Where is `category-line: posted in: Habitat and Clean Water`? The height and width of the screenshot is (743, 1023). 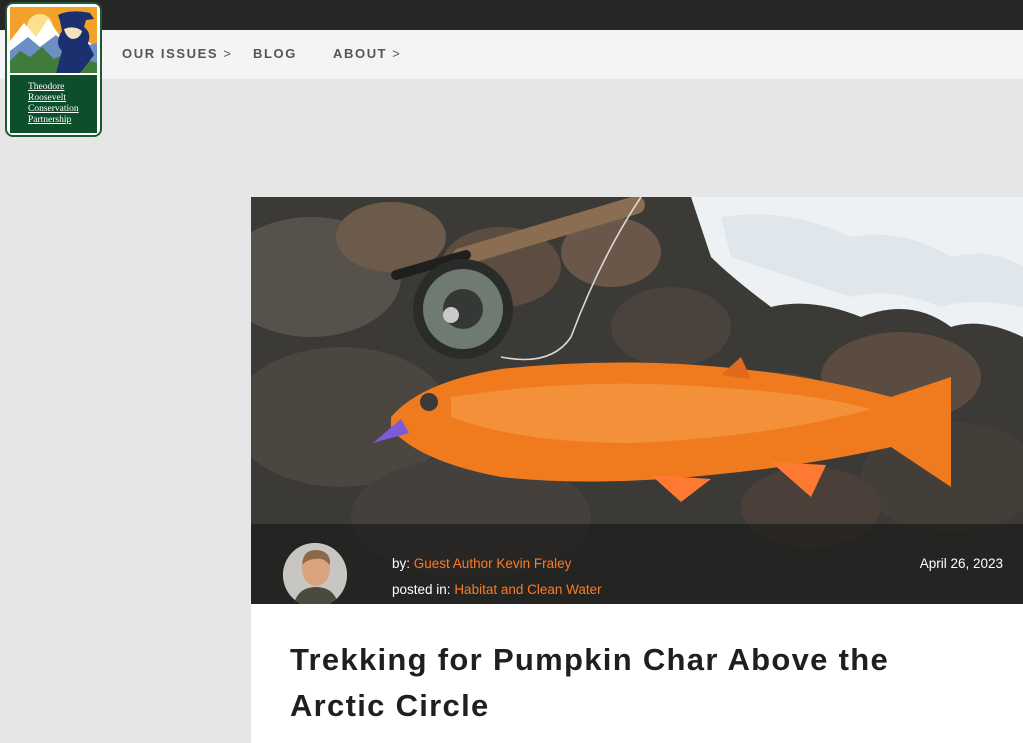 category-line: posted in: Habitat and Clean Water is located at coordinates (497, 589).